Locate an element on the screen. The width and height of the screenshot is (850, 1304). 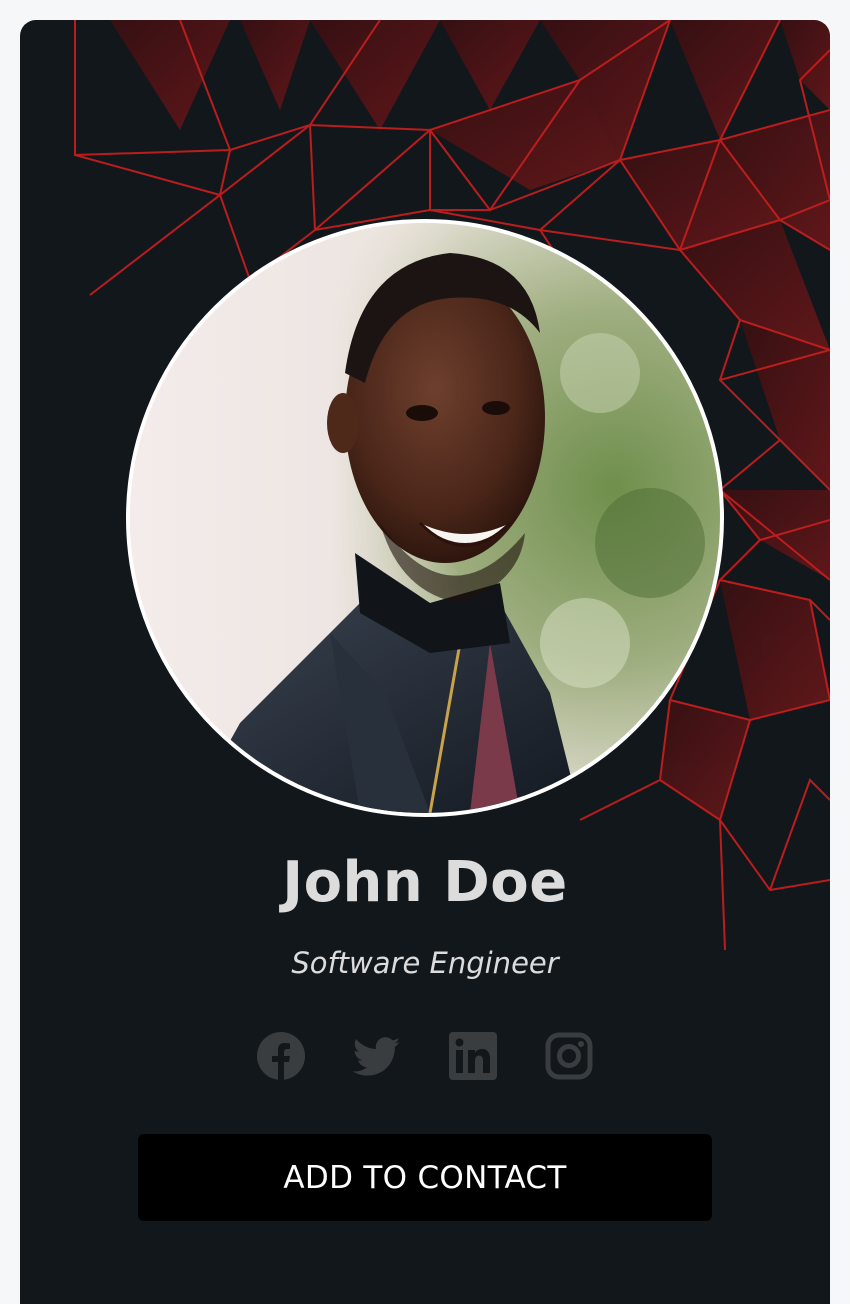
twitter-icon is located at coordinates (377, 1056).